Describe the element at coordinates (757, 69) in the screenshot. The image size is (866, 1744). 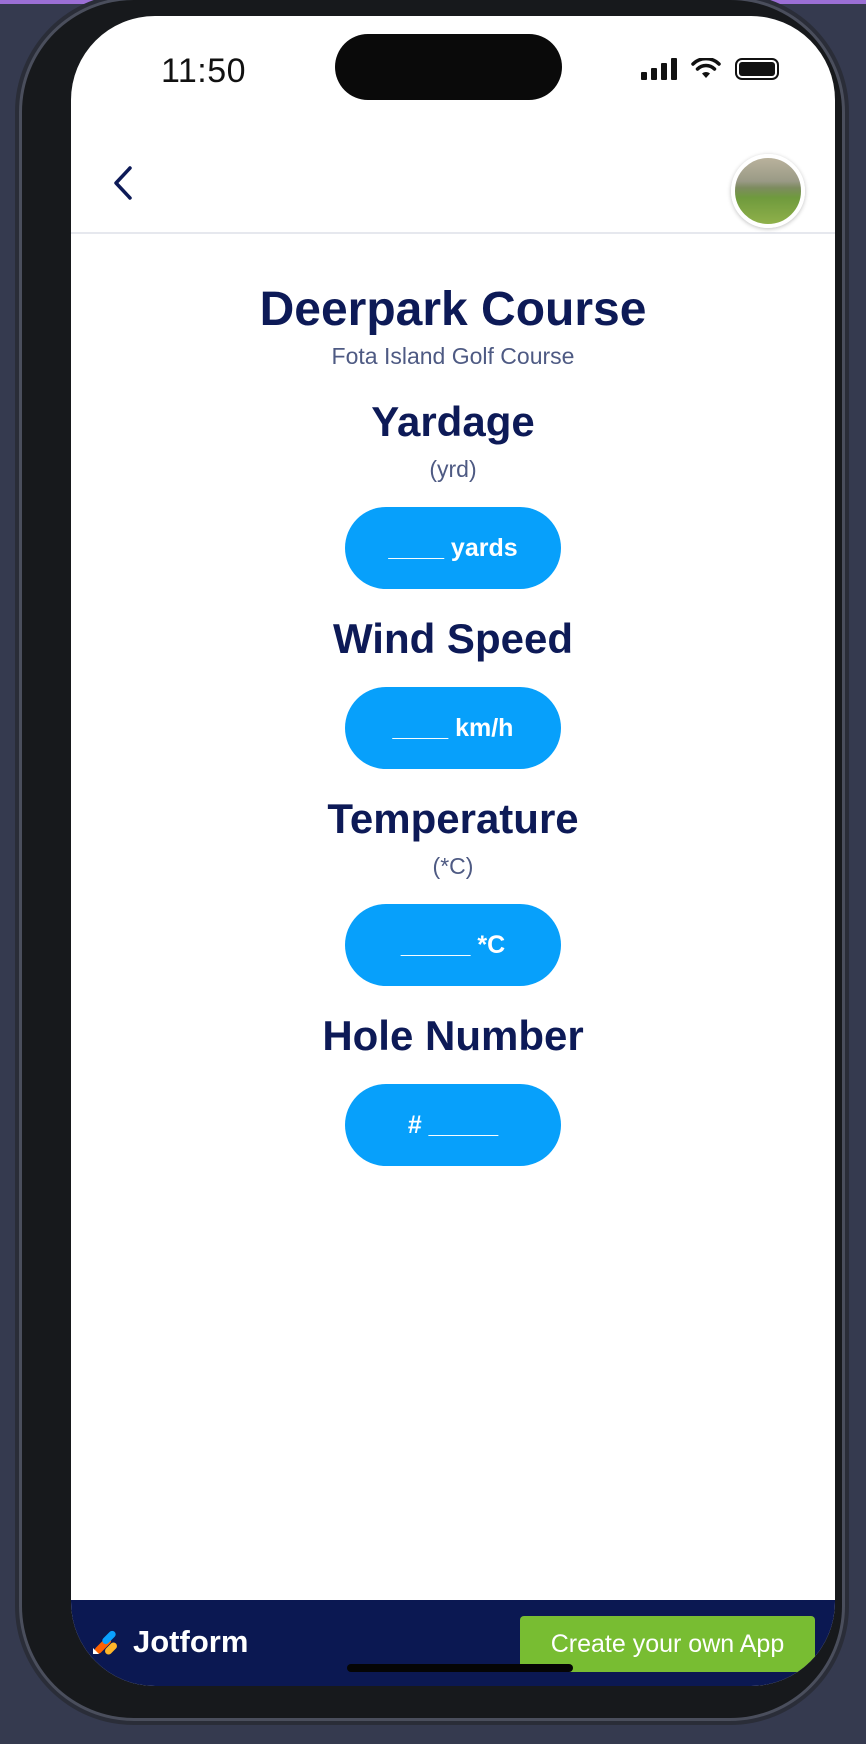
I see `battery-icon` at that location.